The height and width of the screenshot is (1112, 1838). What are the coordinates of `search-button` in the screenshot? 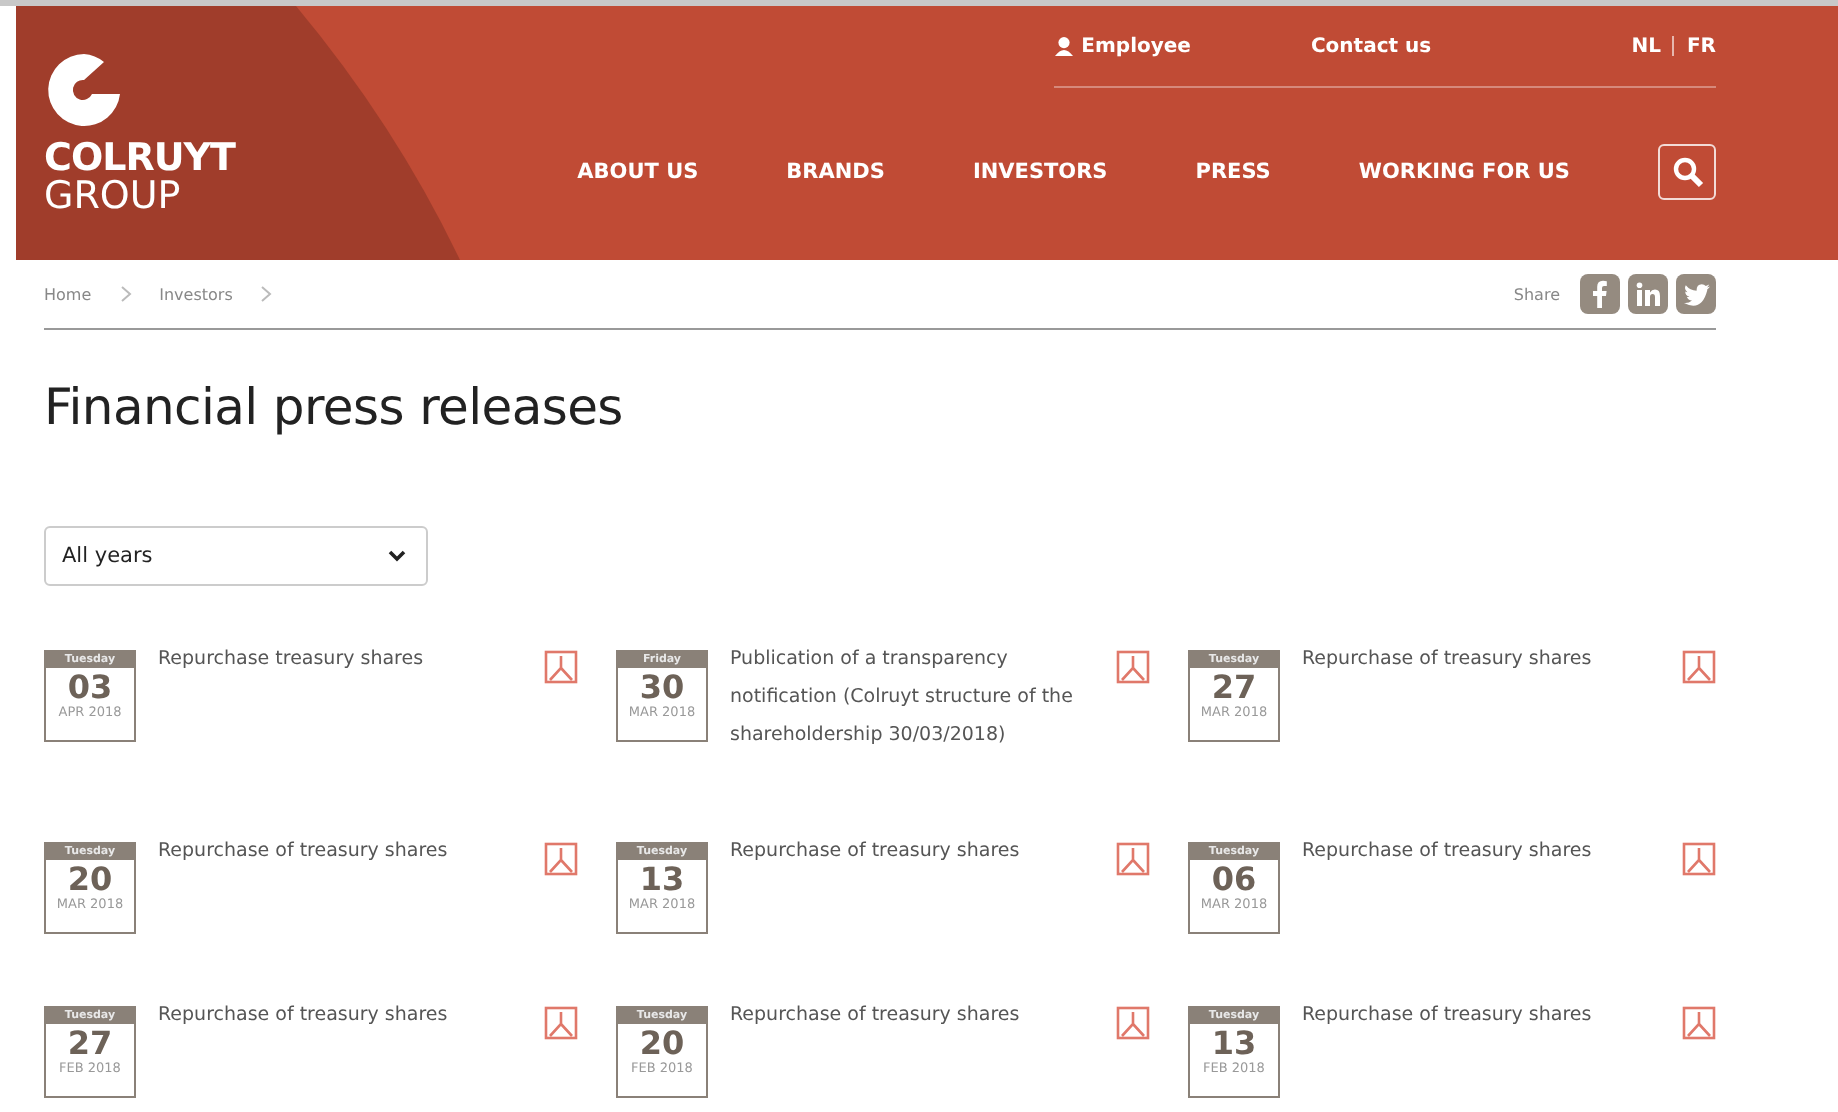 It's located at (1687, 172).